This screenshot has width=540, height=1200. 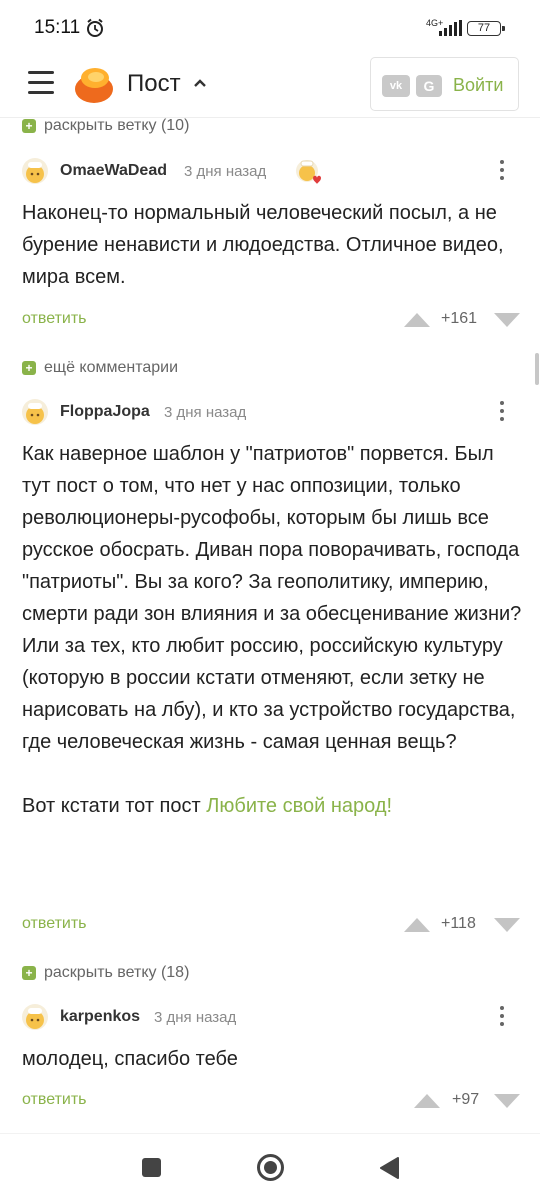 I want to click on expand-thread-label: раскрыть ветку (18), so click(x=117, y=972).